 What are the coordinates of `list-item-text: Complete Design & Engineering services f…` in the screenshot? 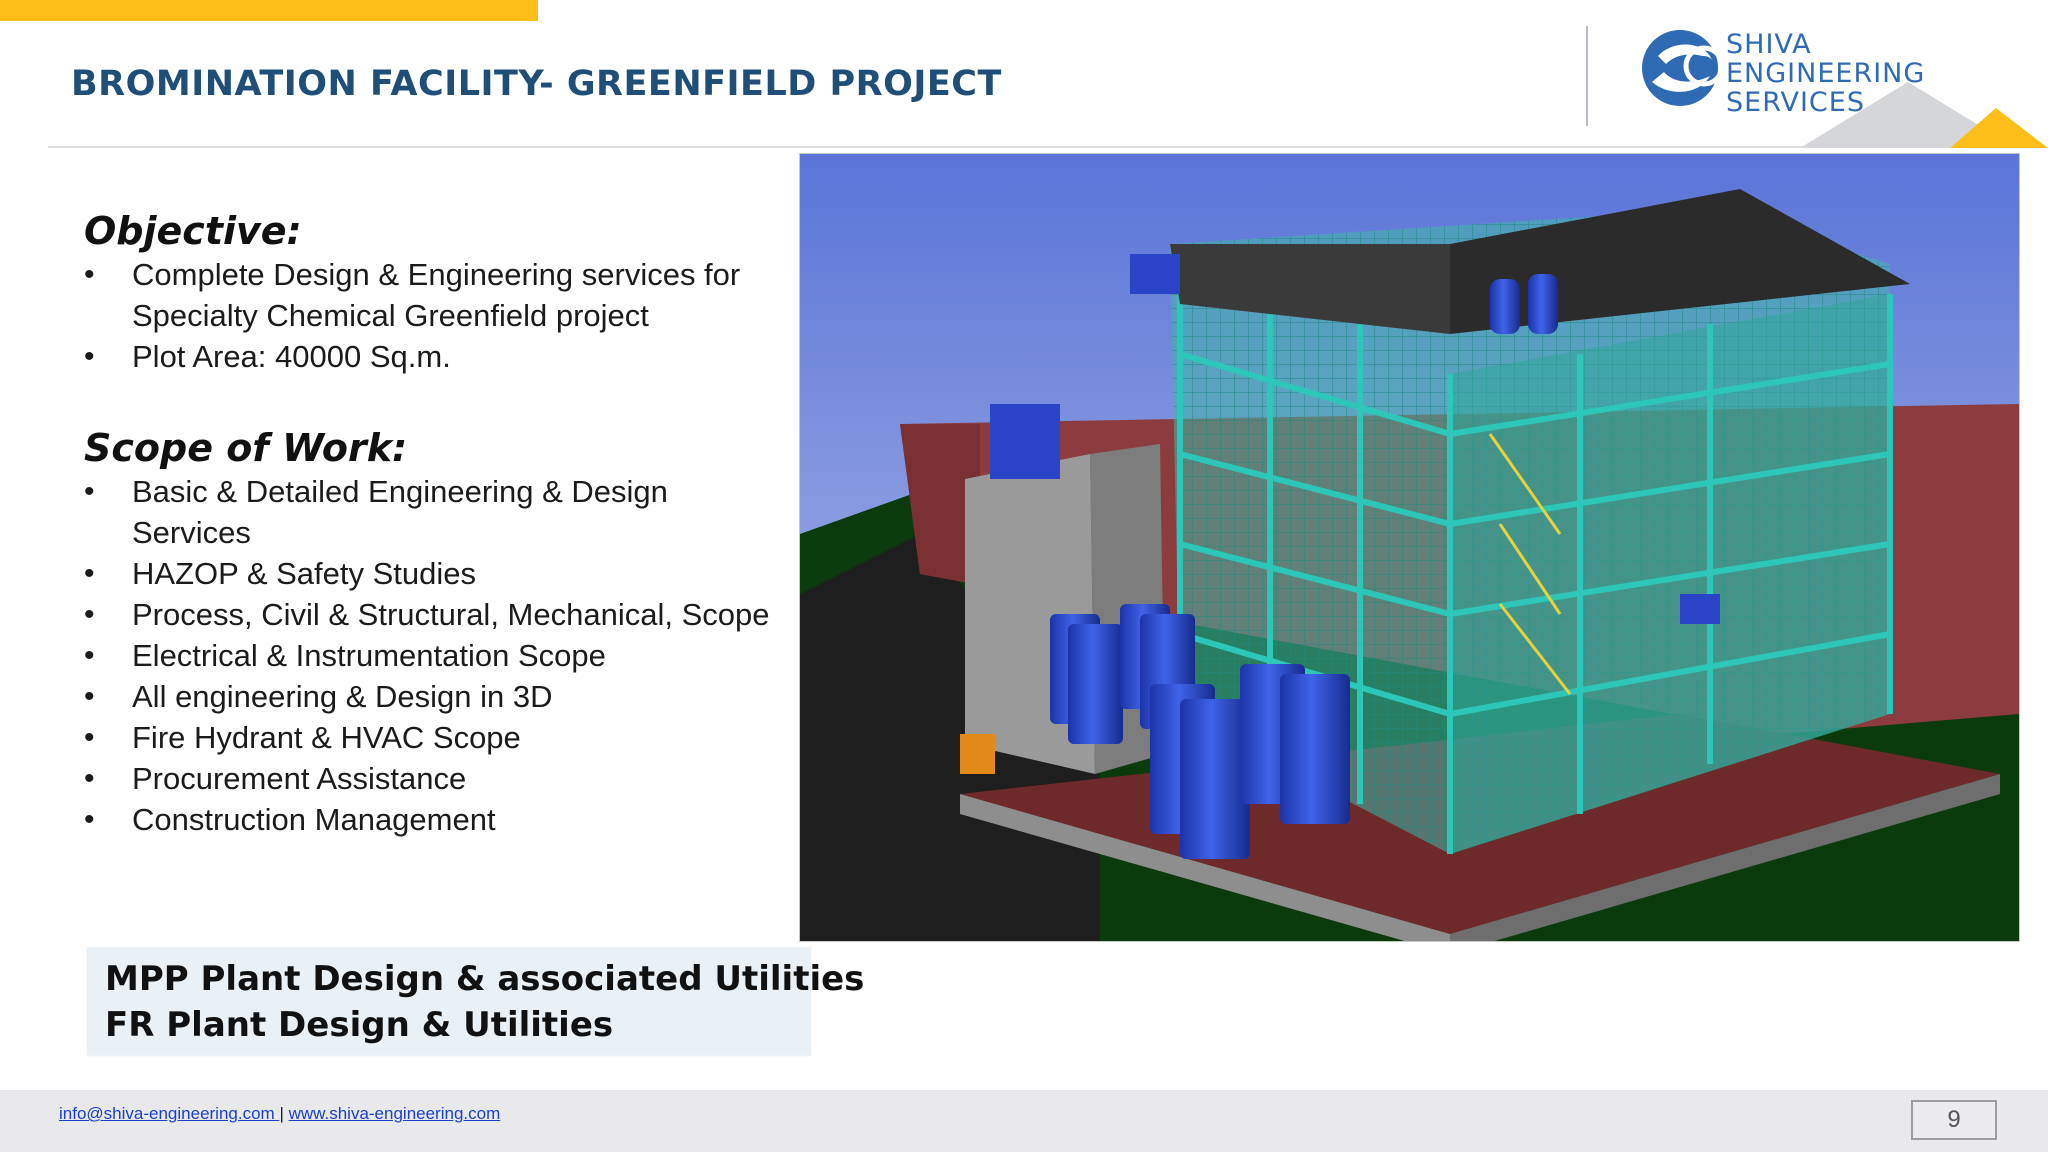 It's located at (436, 295).